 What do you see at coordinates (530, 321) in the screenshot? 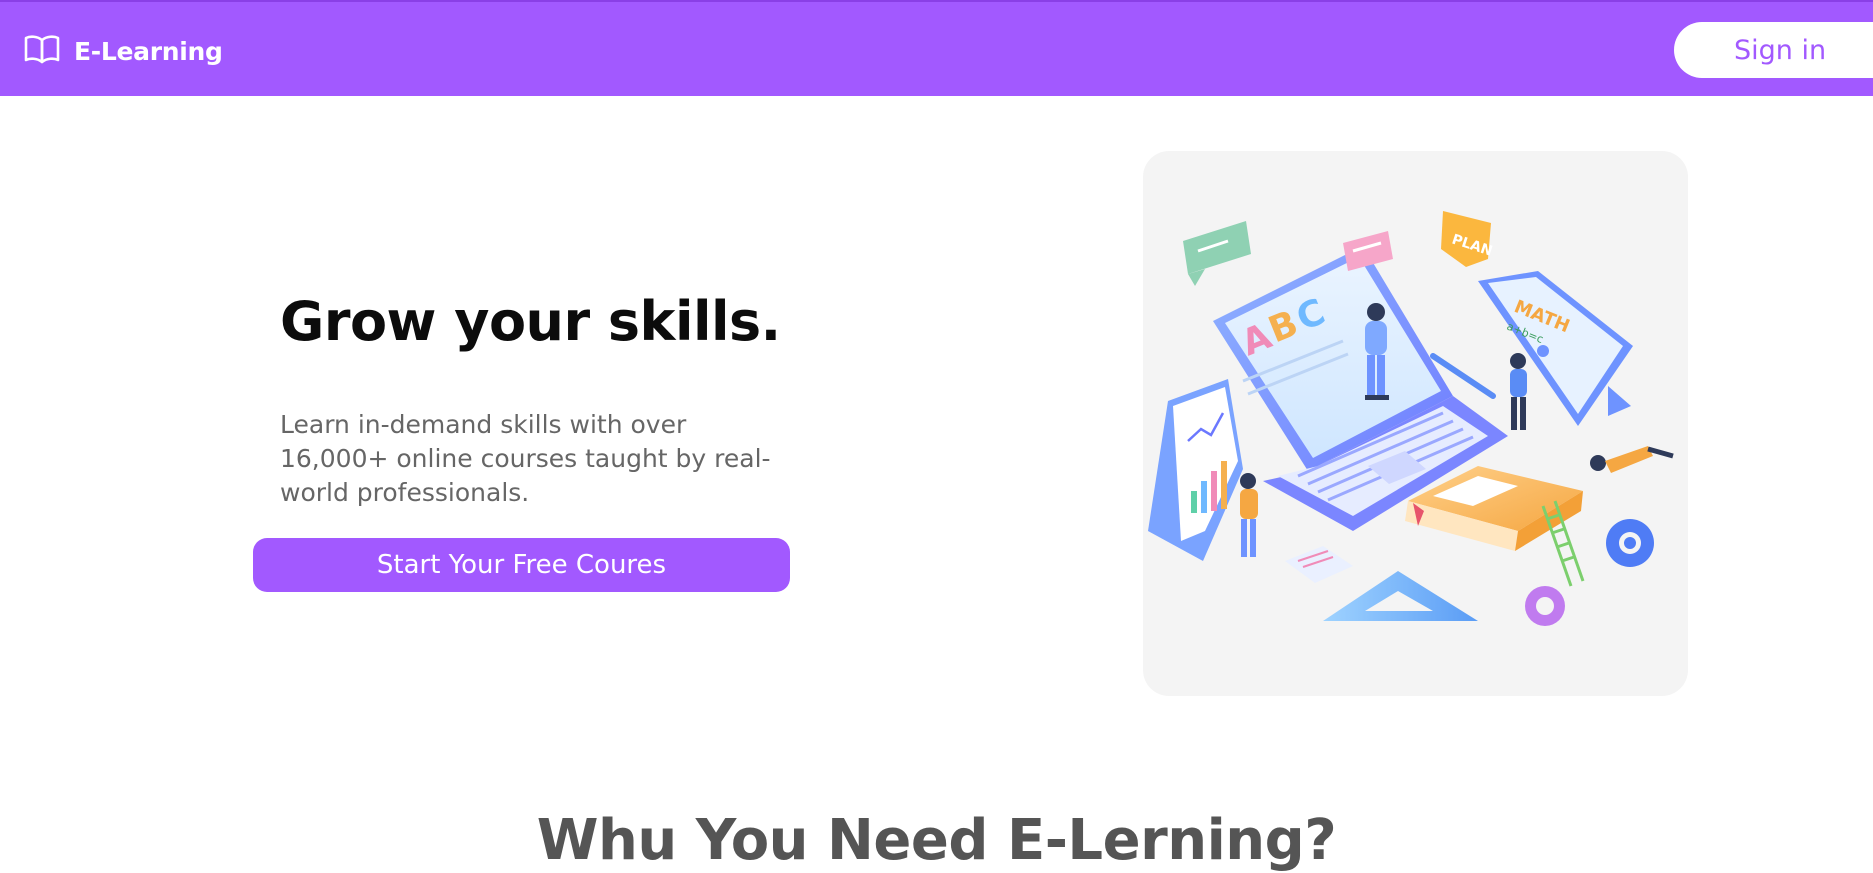
I see `hero-title: Grow your skills.` at bounding box center [530, 321].